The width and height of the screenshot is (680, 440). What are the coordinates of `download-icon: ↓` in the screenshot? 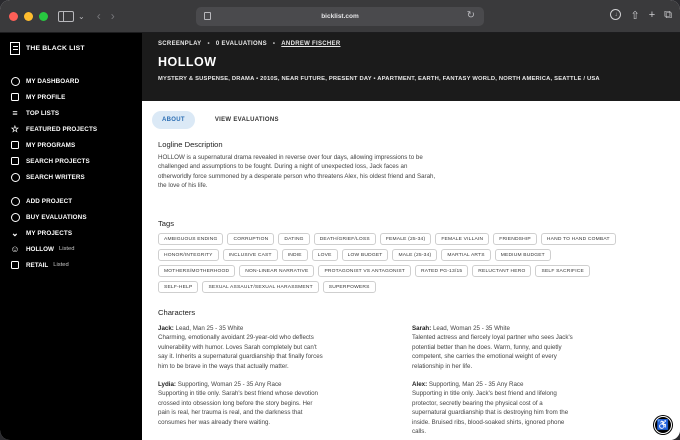 It's located at (616, 14).